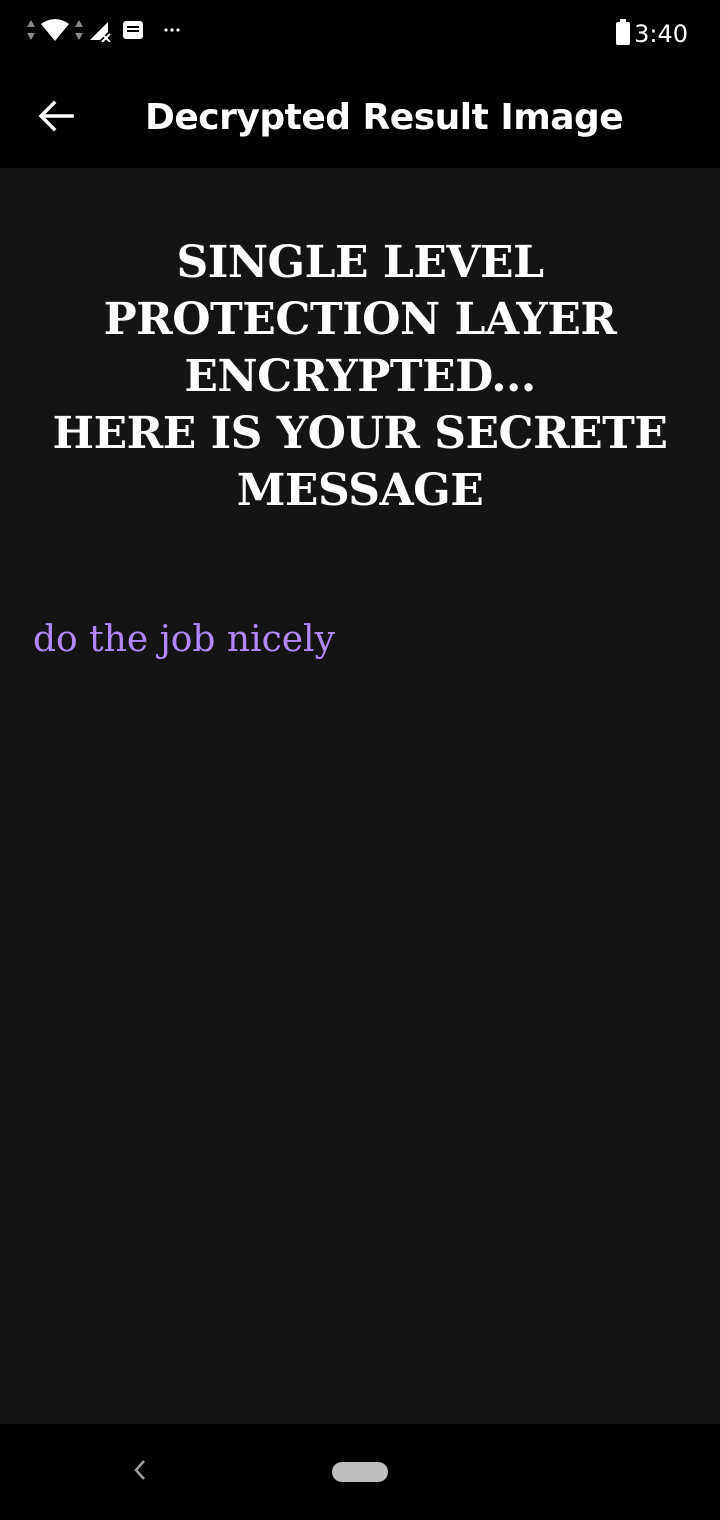  I want to click on heading-line: SINGLE LEVEL, so click(360, 262).